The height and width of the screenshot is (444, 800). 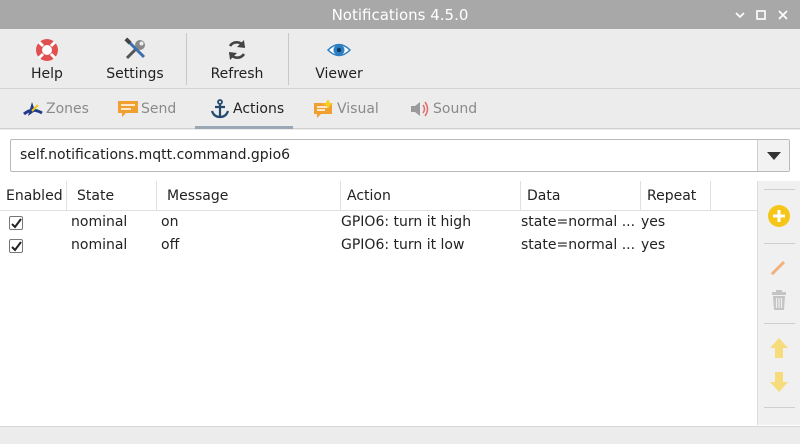 What do you see at coordinates (358, 109) in the screenshot?
I see `tab-label: Visual` at bounding box center [358, 109].